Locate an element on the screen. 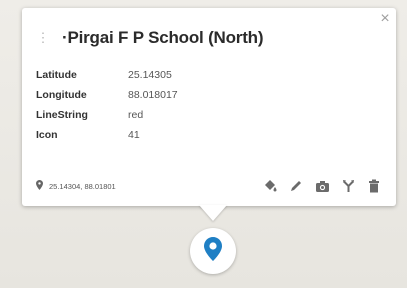  directions-icon is located at coordinates (348, 186).